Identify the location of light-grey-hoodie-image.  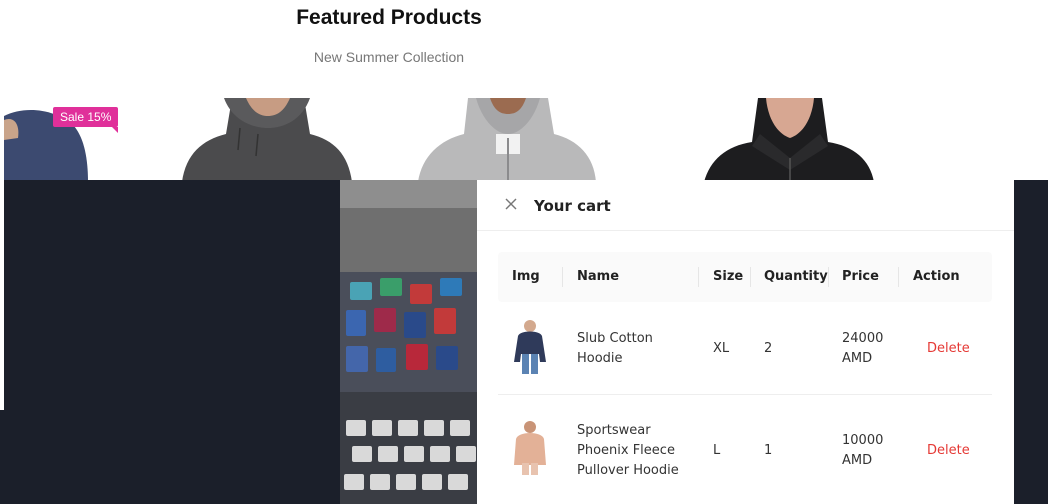
(507, 140).